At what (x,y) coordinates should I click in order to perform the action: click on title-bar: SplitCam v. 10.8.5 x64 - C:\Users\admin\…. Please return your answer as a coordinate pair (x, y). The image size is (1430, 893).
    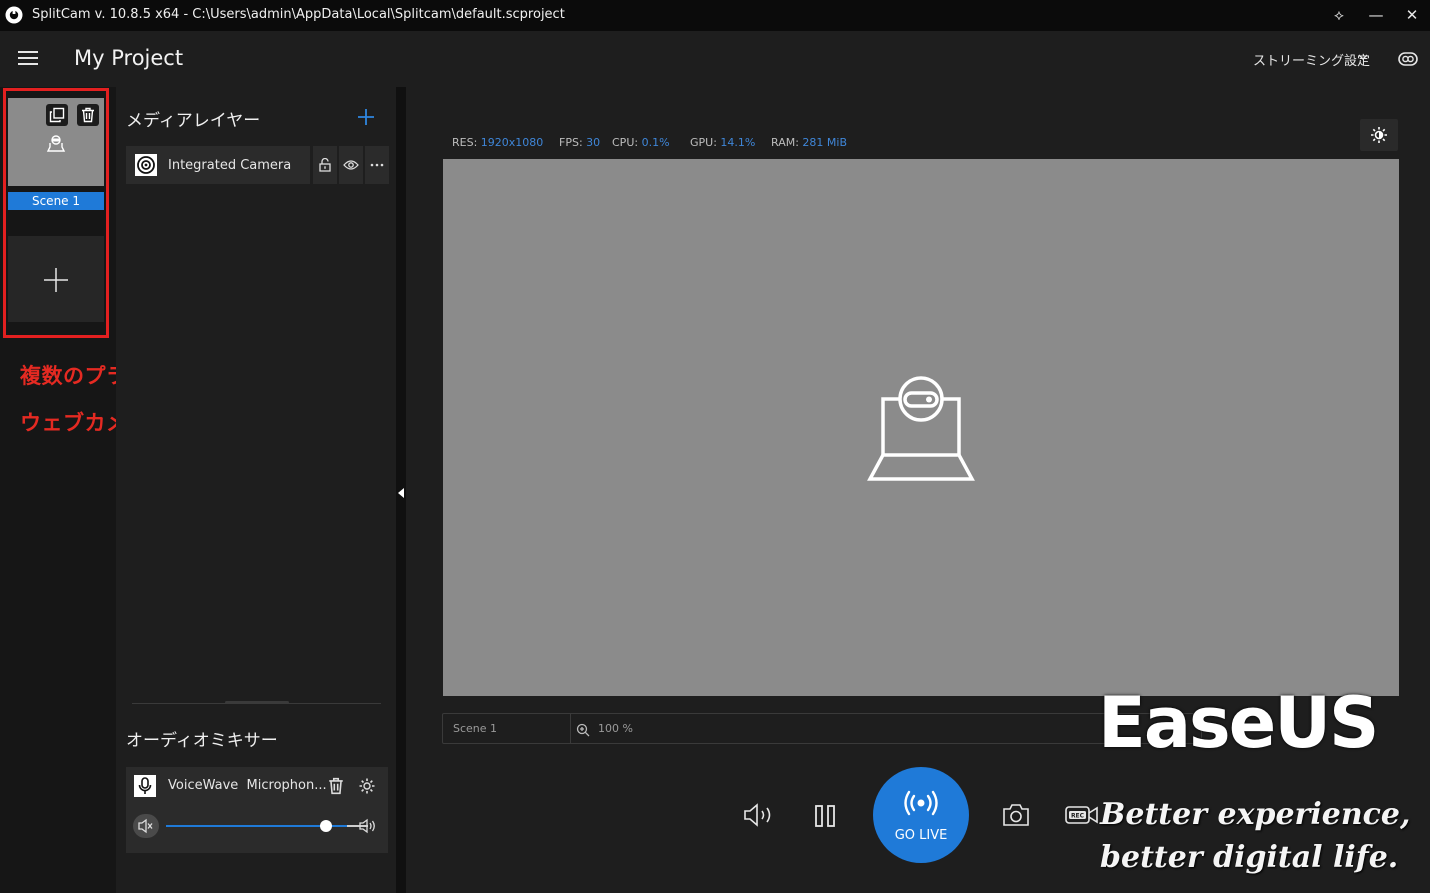
    Looking at the image, I should click on (715, 15).